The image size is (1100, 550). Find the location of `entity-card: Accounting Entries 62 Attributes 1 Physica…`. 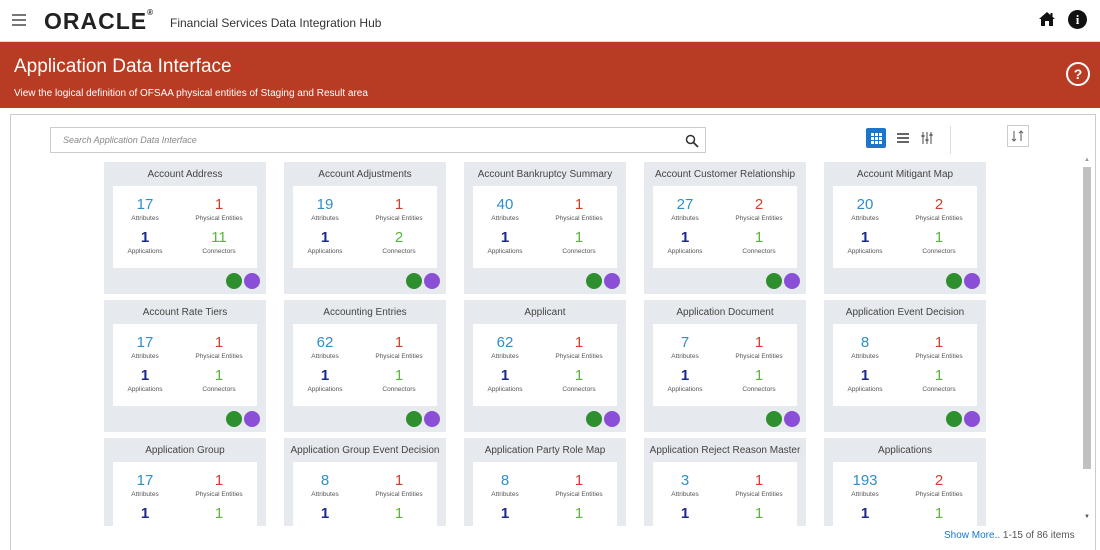

entity-card: Accounting Entries 62 Attributes 1 Physica… is located at coordinates (365, 366).